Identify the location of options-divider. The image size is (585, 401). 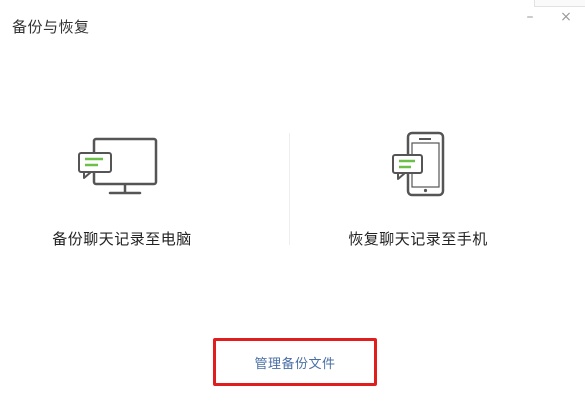
(289, 189).